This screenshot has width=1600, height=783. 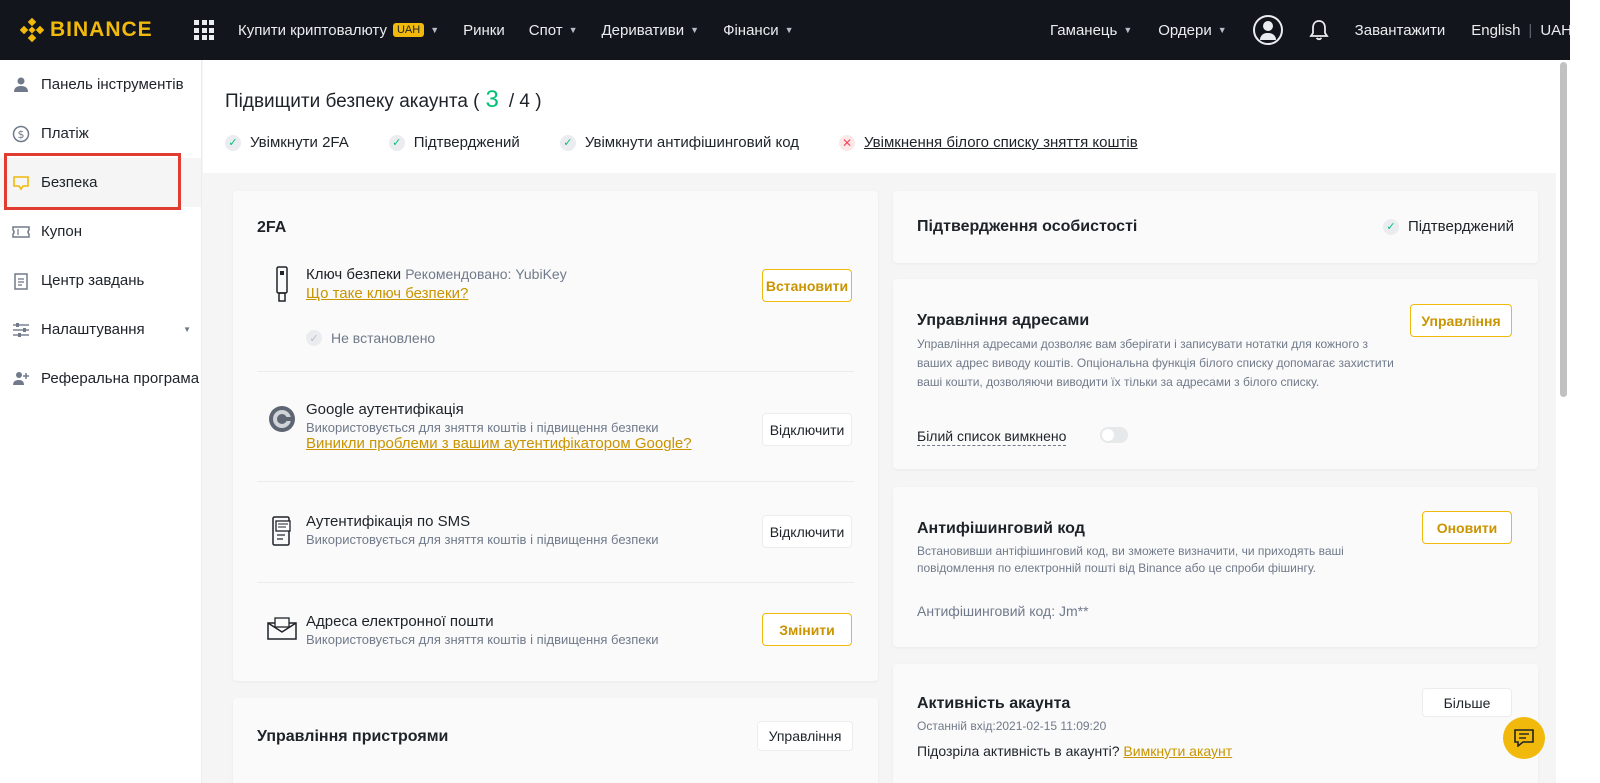 I want to click on window-edge, so click(x=1585, y=391).